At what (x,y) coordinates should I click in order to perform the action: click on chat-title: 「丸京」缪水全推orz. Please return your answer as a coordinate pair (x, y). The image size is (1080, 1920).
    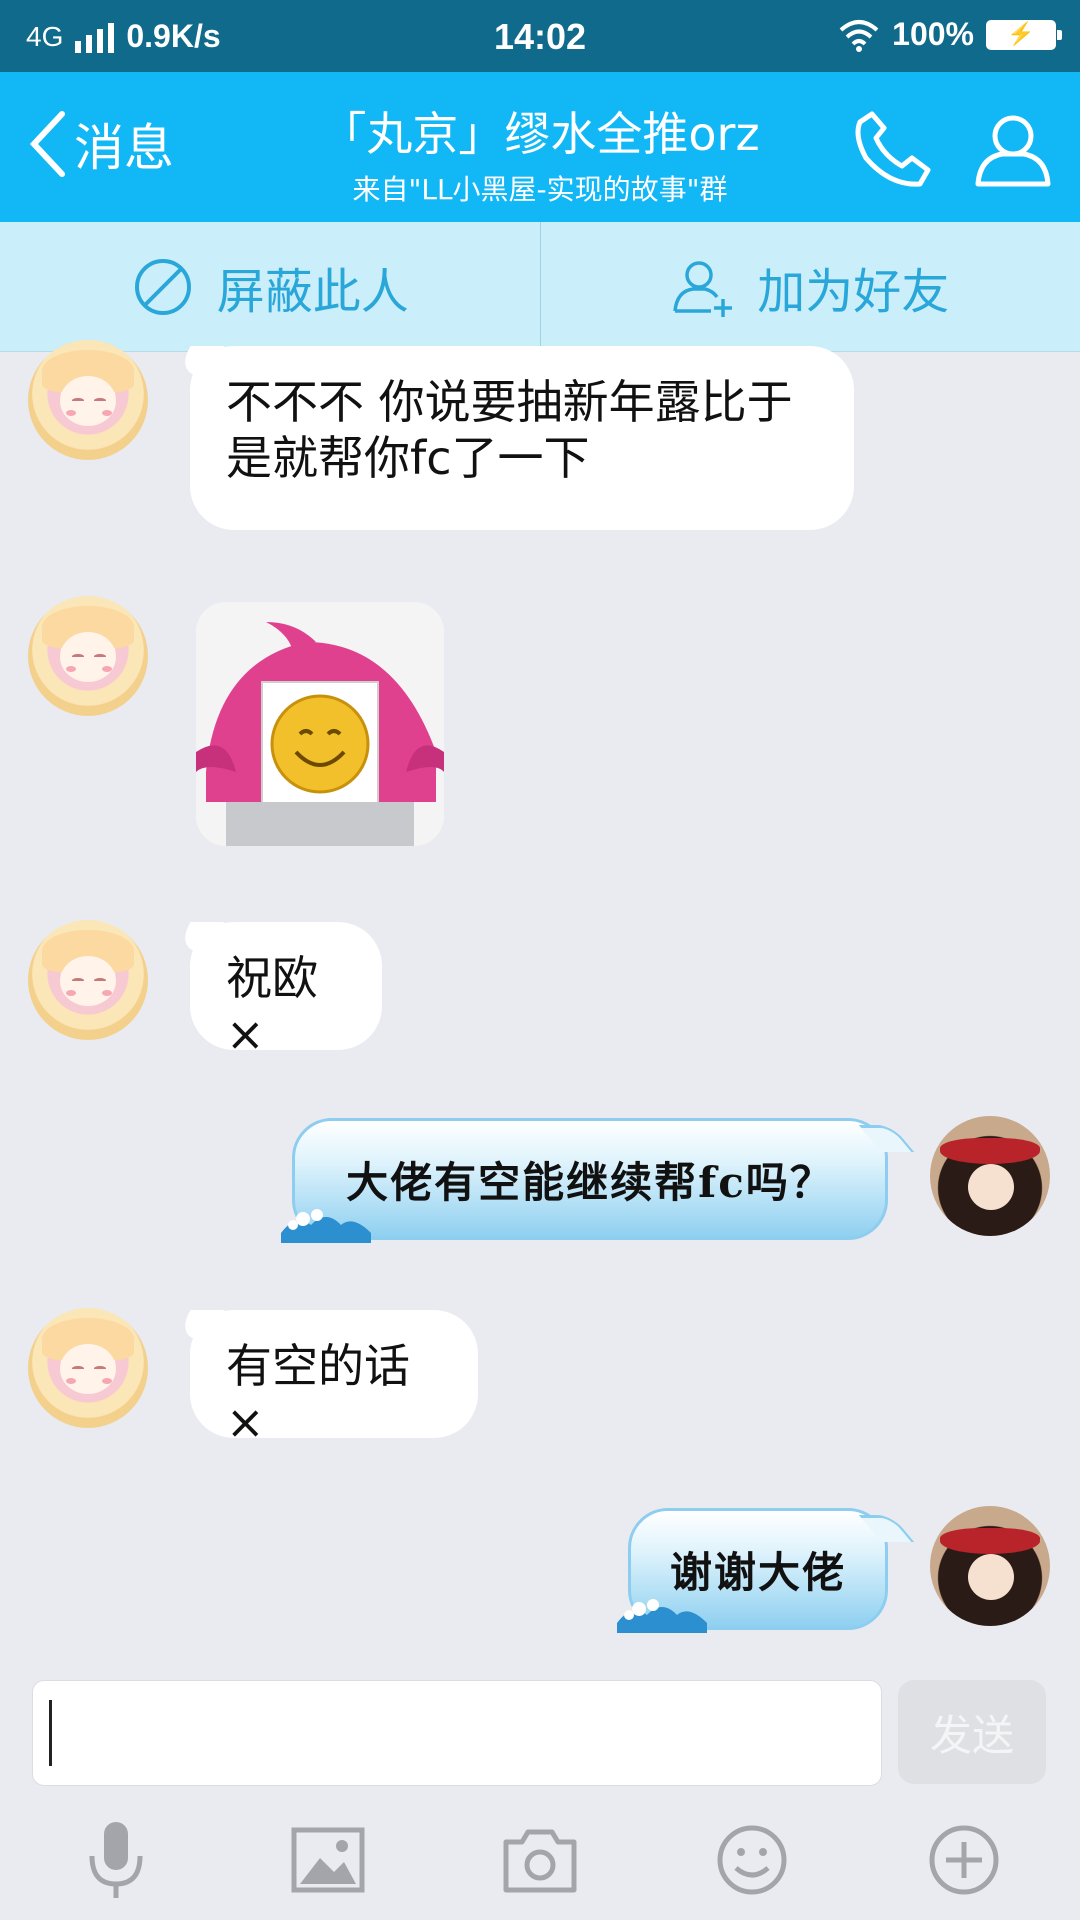
    Looking at the image, I should click on (540, 134).